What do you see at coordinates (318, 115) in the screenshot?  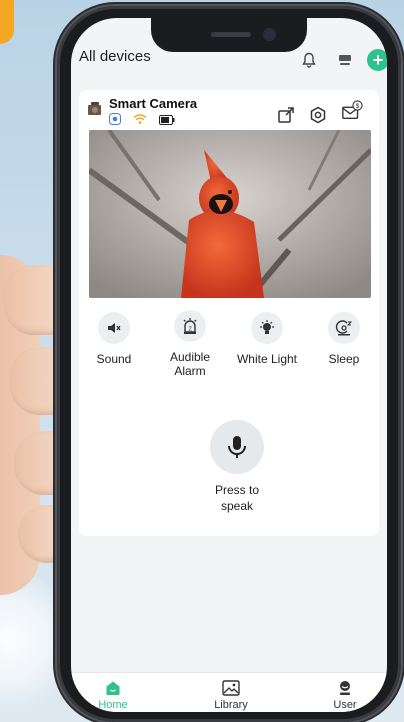 I see `settings-icon` at bounding box center [318, 115].